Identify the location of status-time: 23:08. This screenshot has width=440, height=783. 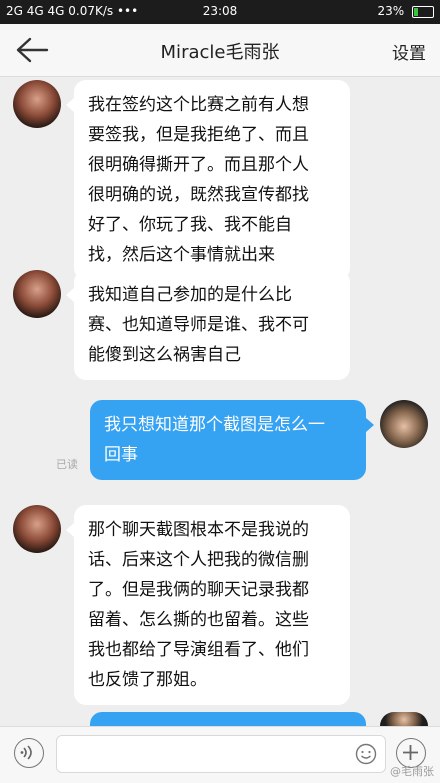
(220, 11).